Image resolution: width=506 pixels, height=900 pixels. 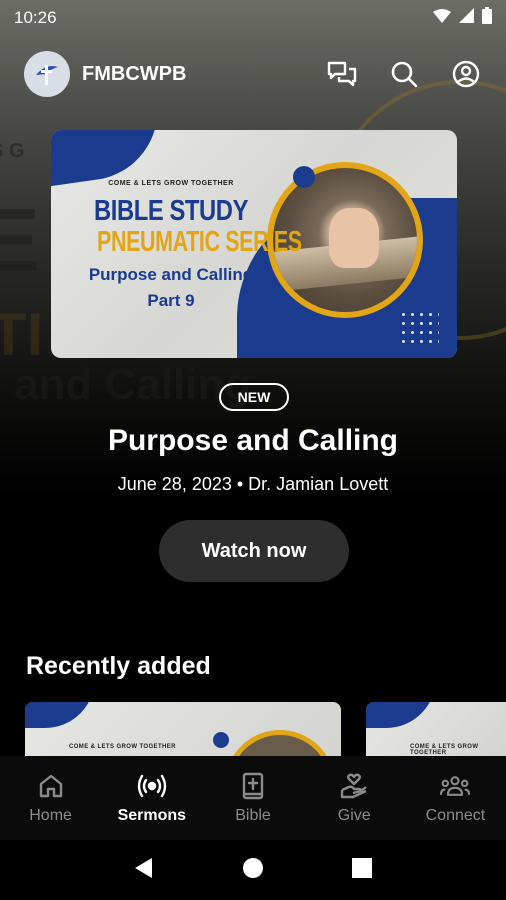 I want to click on nav-connect: Connect, so click(x=455, y=798).